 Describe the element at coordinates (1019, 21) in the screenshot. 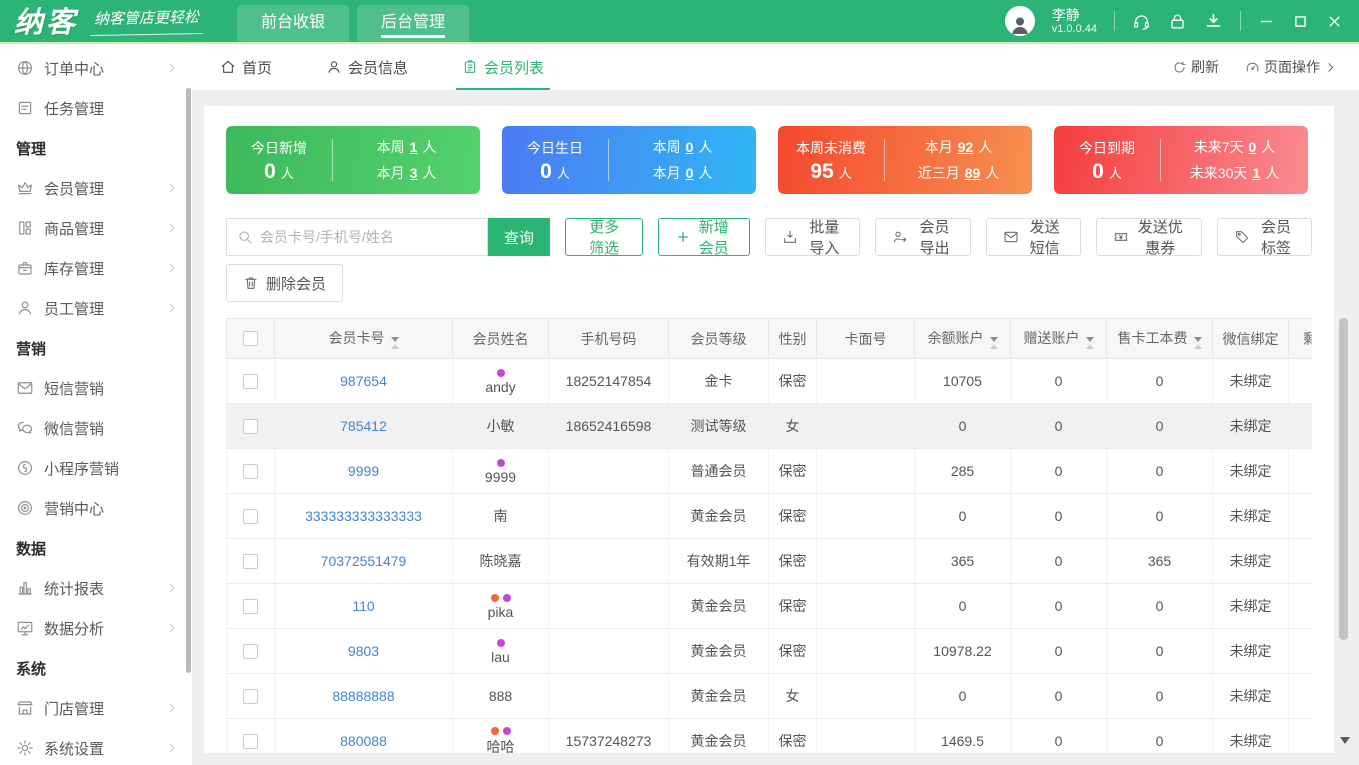

I see `avatar` at that location.